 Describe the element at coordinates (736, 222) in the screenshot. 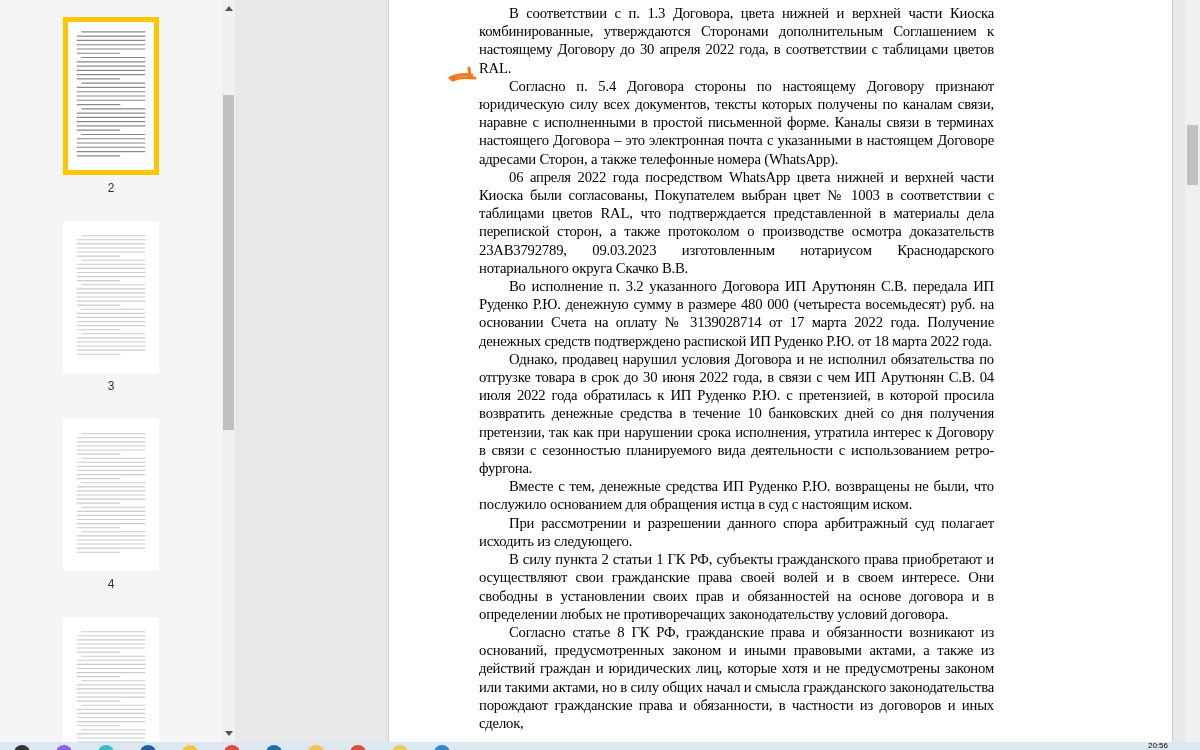

I see `paragraph: 06 апреля 2022 года посредством WhatsApp цвета нижней и верхней части Киоска были согласованы, Покупателем выбран цвет № 1003 в соответствии с таблицами цветов RAL, что подтверждается представленной в материалы дела перепиской сторон, а также протоколом о производстве осмотра доказательств 23АВ3792789, 09.03.2023 изготовленным нотариусом Краснодарского нотариального округа Скачко В.В.` at that location.